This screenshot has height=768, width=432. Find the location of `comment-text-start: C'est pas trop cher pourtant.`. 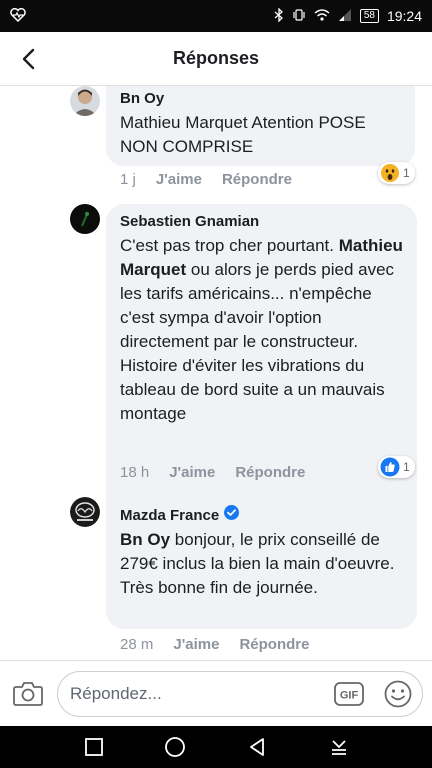

comment-text-start: C'est pas trop cher pourtant. is located at coordinates (227, 245).